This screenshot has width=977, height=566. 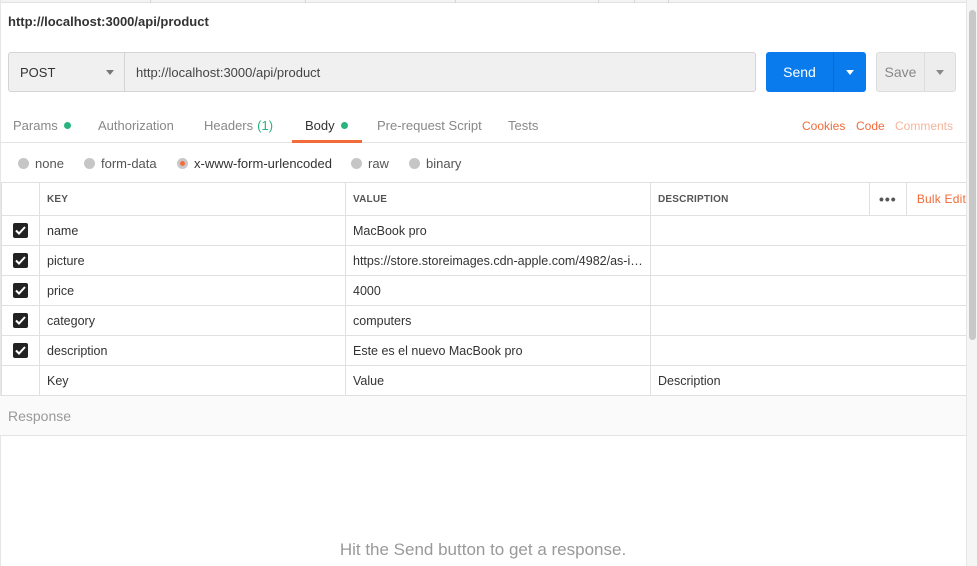 I want to click on radio-label: binary, so click(x=444, y=163).